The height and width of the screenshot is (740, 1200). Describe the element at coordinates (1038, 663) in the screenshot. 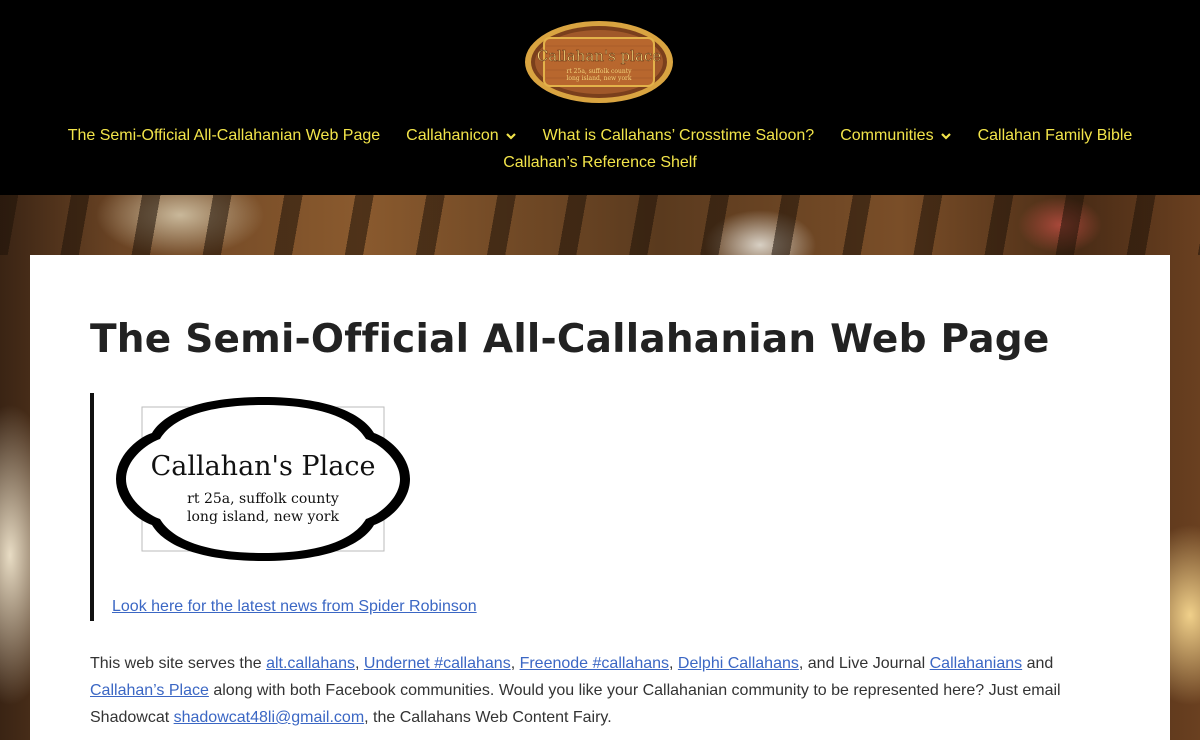

I see `paragraph-text: and` at that location.